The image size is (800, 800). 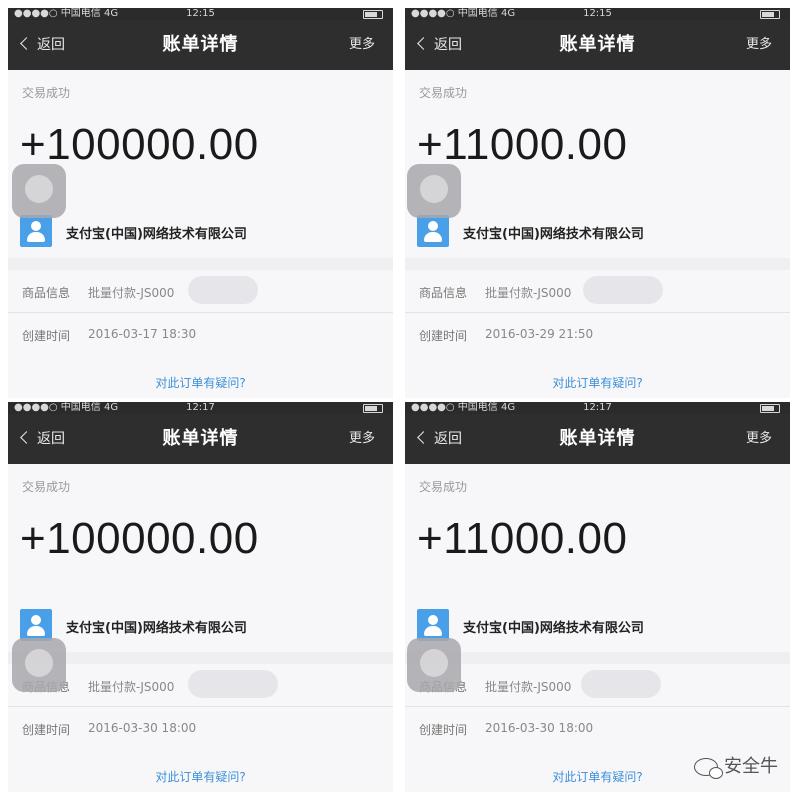 I want to click on watermark: 安全牛, so click(x=736, y=765).